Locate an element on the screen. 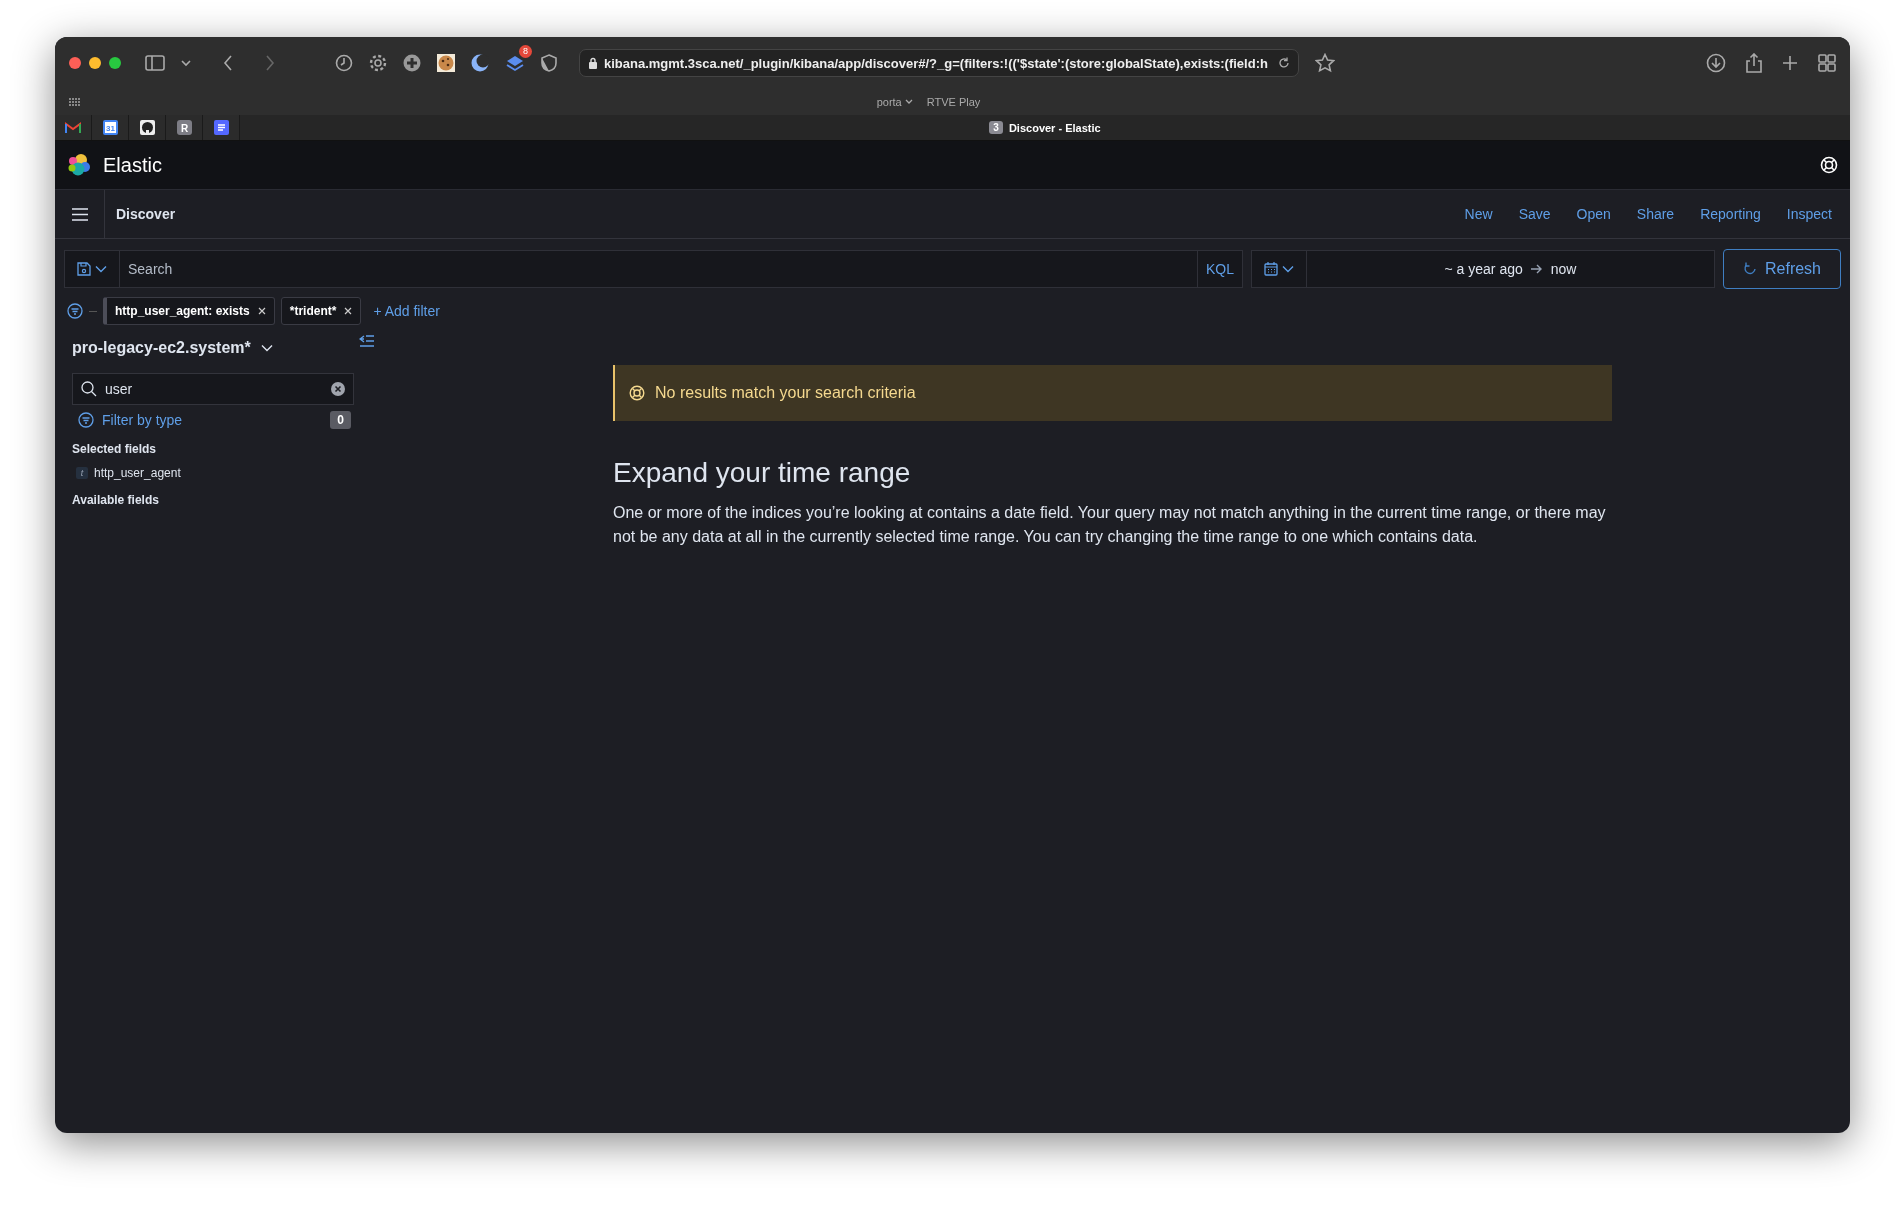 The width and height of the screenshot is (1904, 1207). cluster-logo-icon is located at coordinates (79, 165).